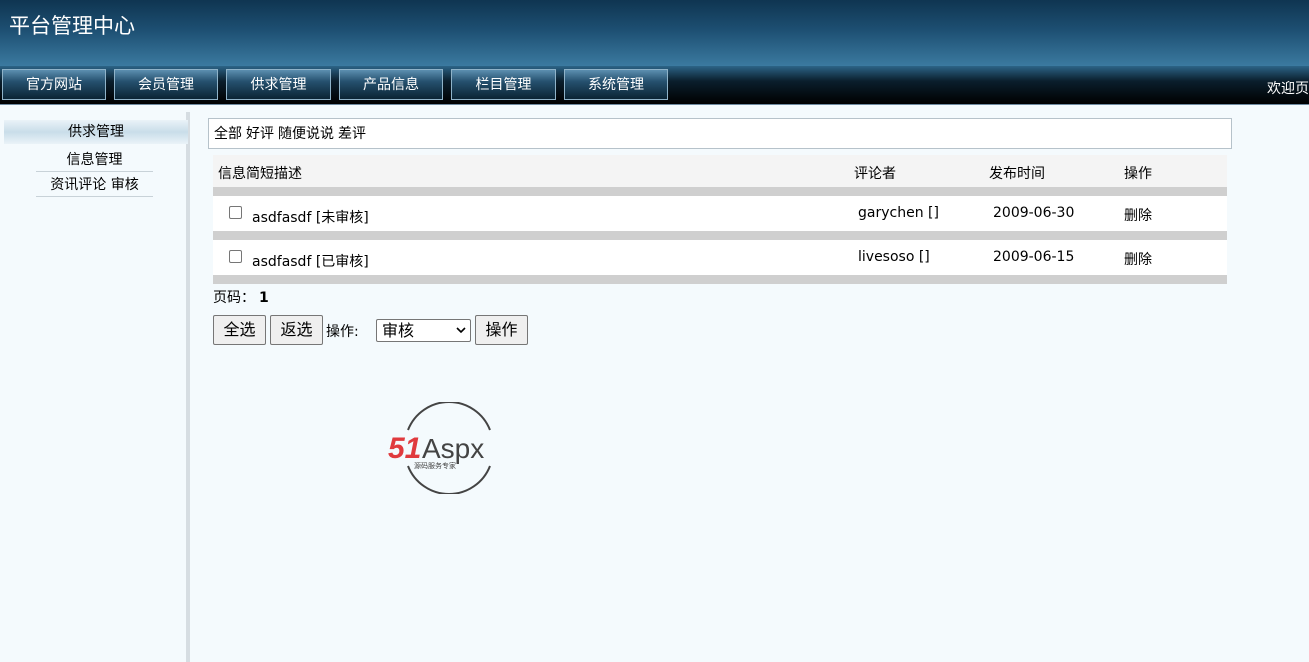 The width and height of the screenshot is (1309, 662). Describe the element at coordinates (616, 84) in the screenshot. I see `nav-system-management: 系统管理` at that location.